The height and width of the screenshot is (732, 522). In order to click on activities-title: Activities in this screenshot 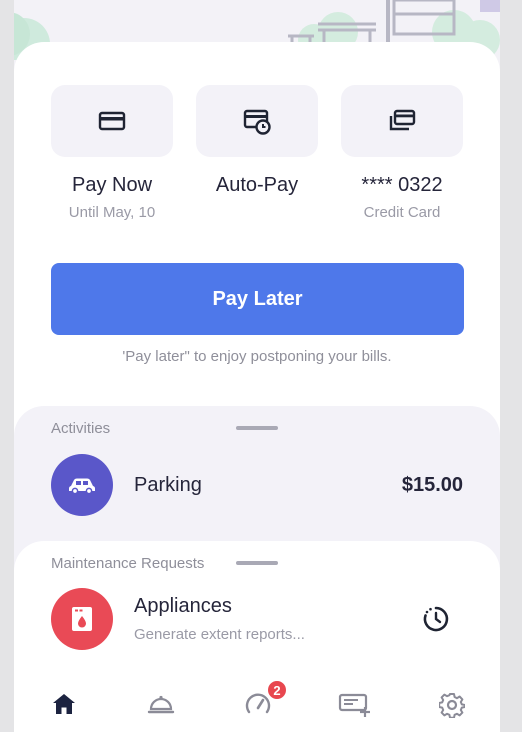, I will do `click(81, 428)`.